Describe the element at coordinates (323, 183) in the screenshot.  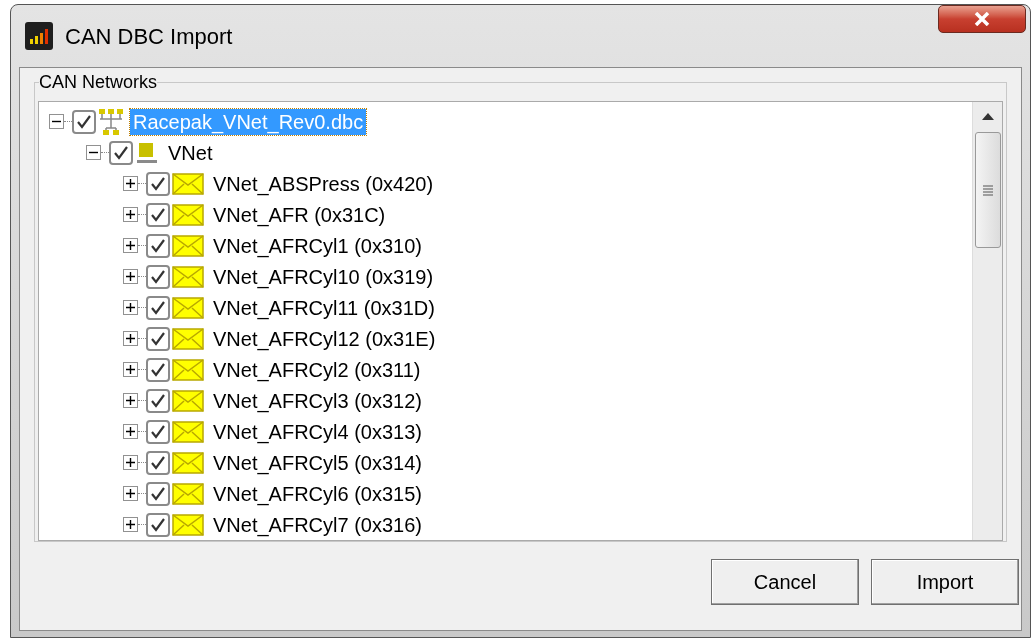
I see `tree-item: VNet_ABSPress (0x420)` at that location.